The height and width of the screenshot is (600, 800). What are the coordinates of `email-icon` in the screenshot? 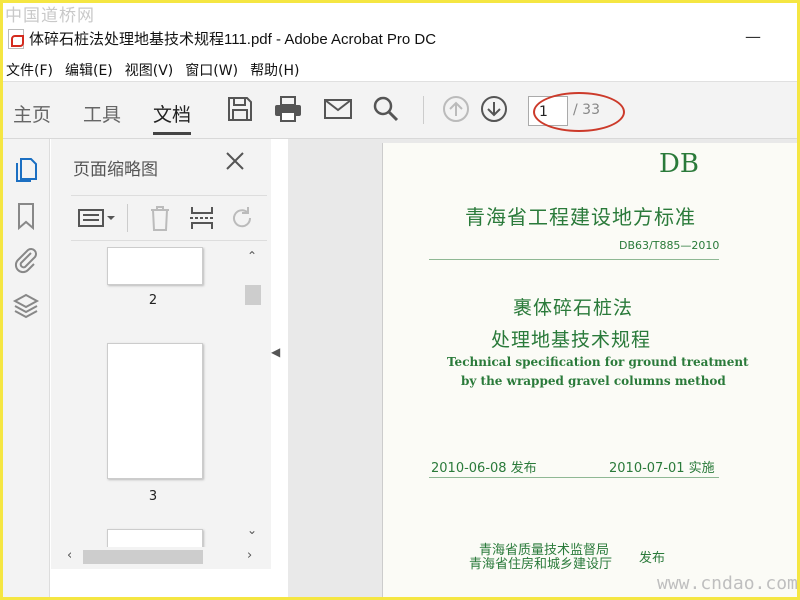 It's located at (338, 109).